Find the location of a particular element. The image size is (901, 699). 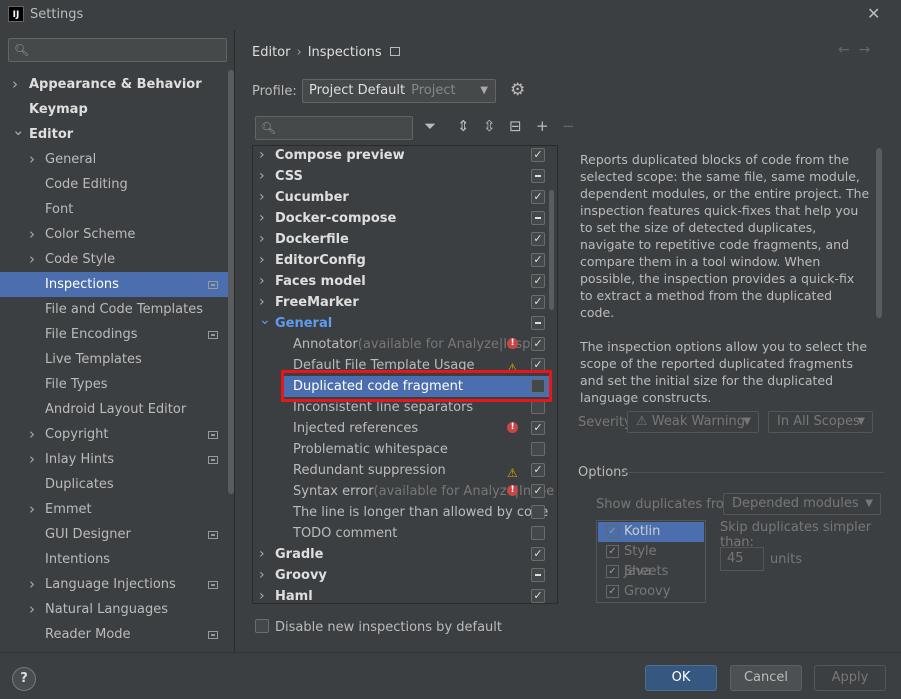

inspection-search-input: 🔍︎ is located at coordinates (334, 128).